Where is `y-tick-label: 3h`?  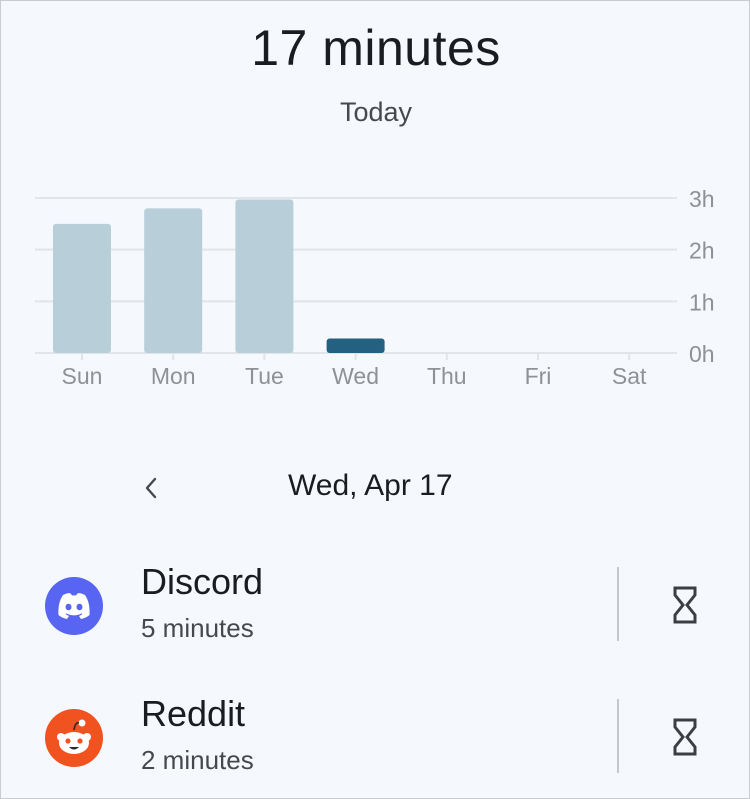
y-tick-label: 3h is located at coordinates (702, 199).